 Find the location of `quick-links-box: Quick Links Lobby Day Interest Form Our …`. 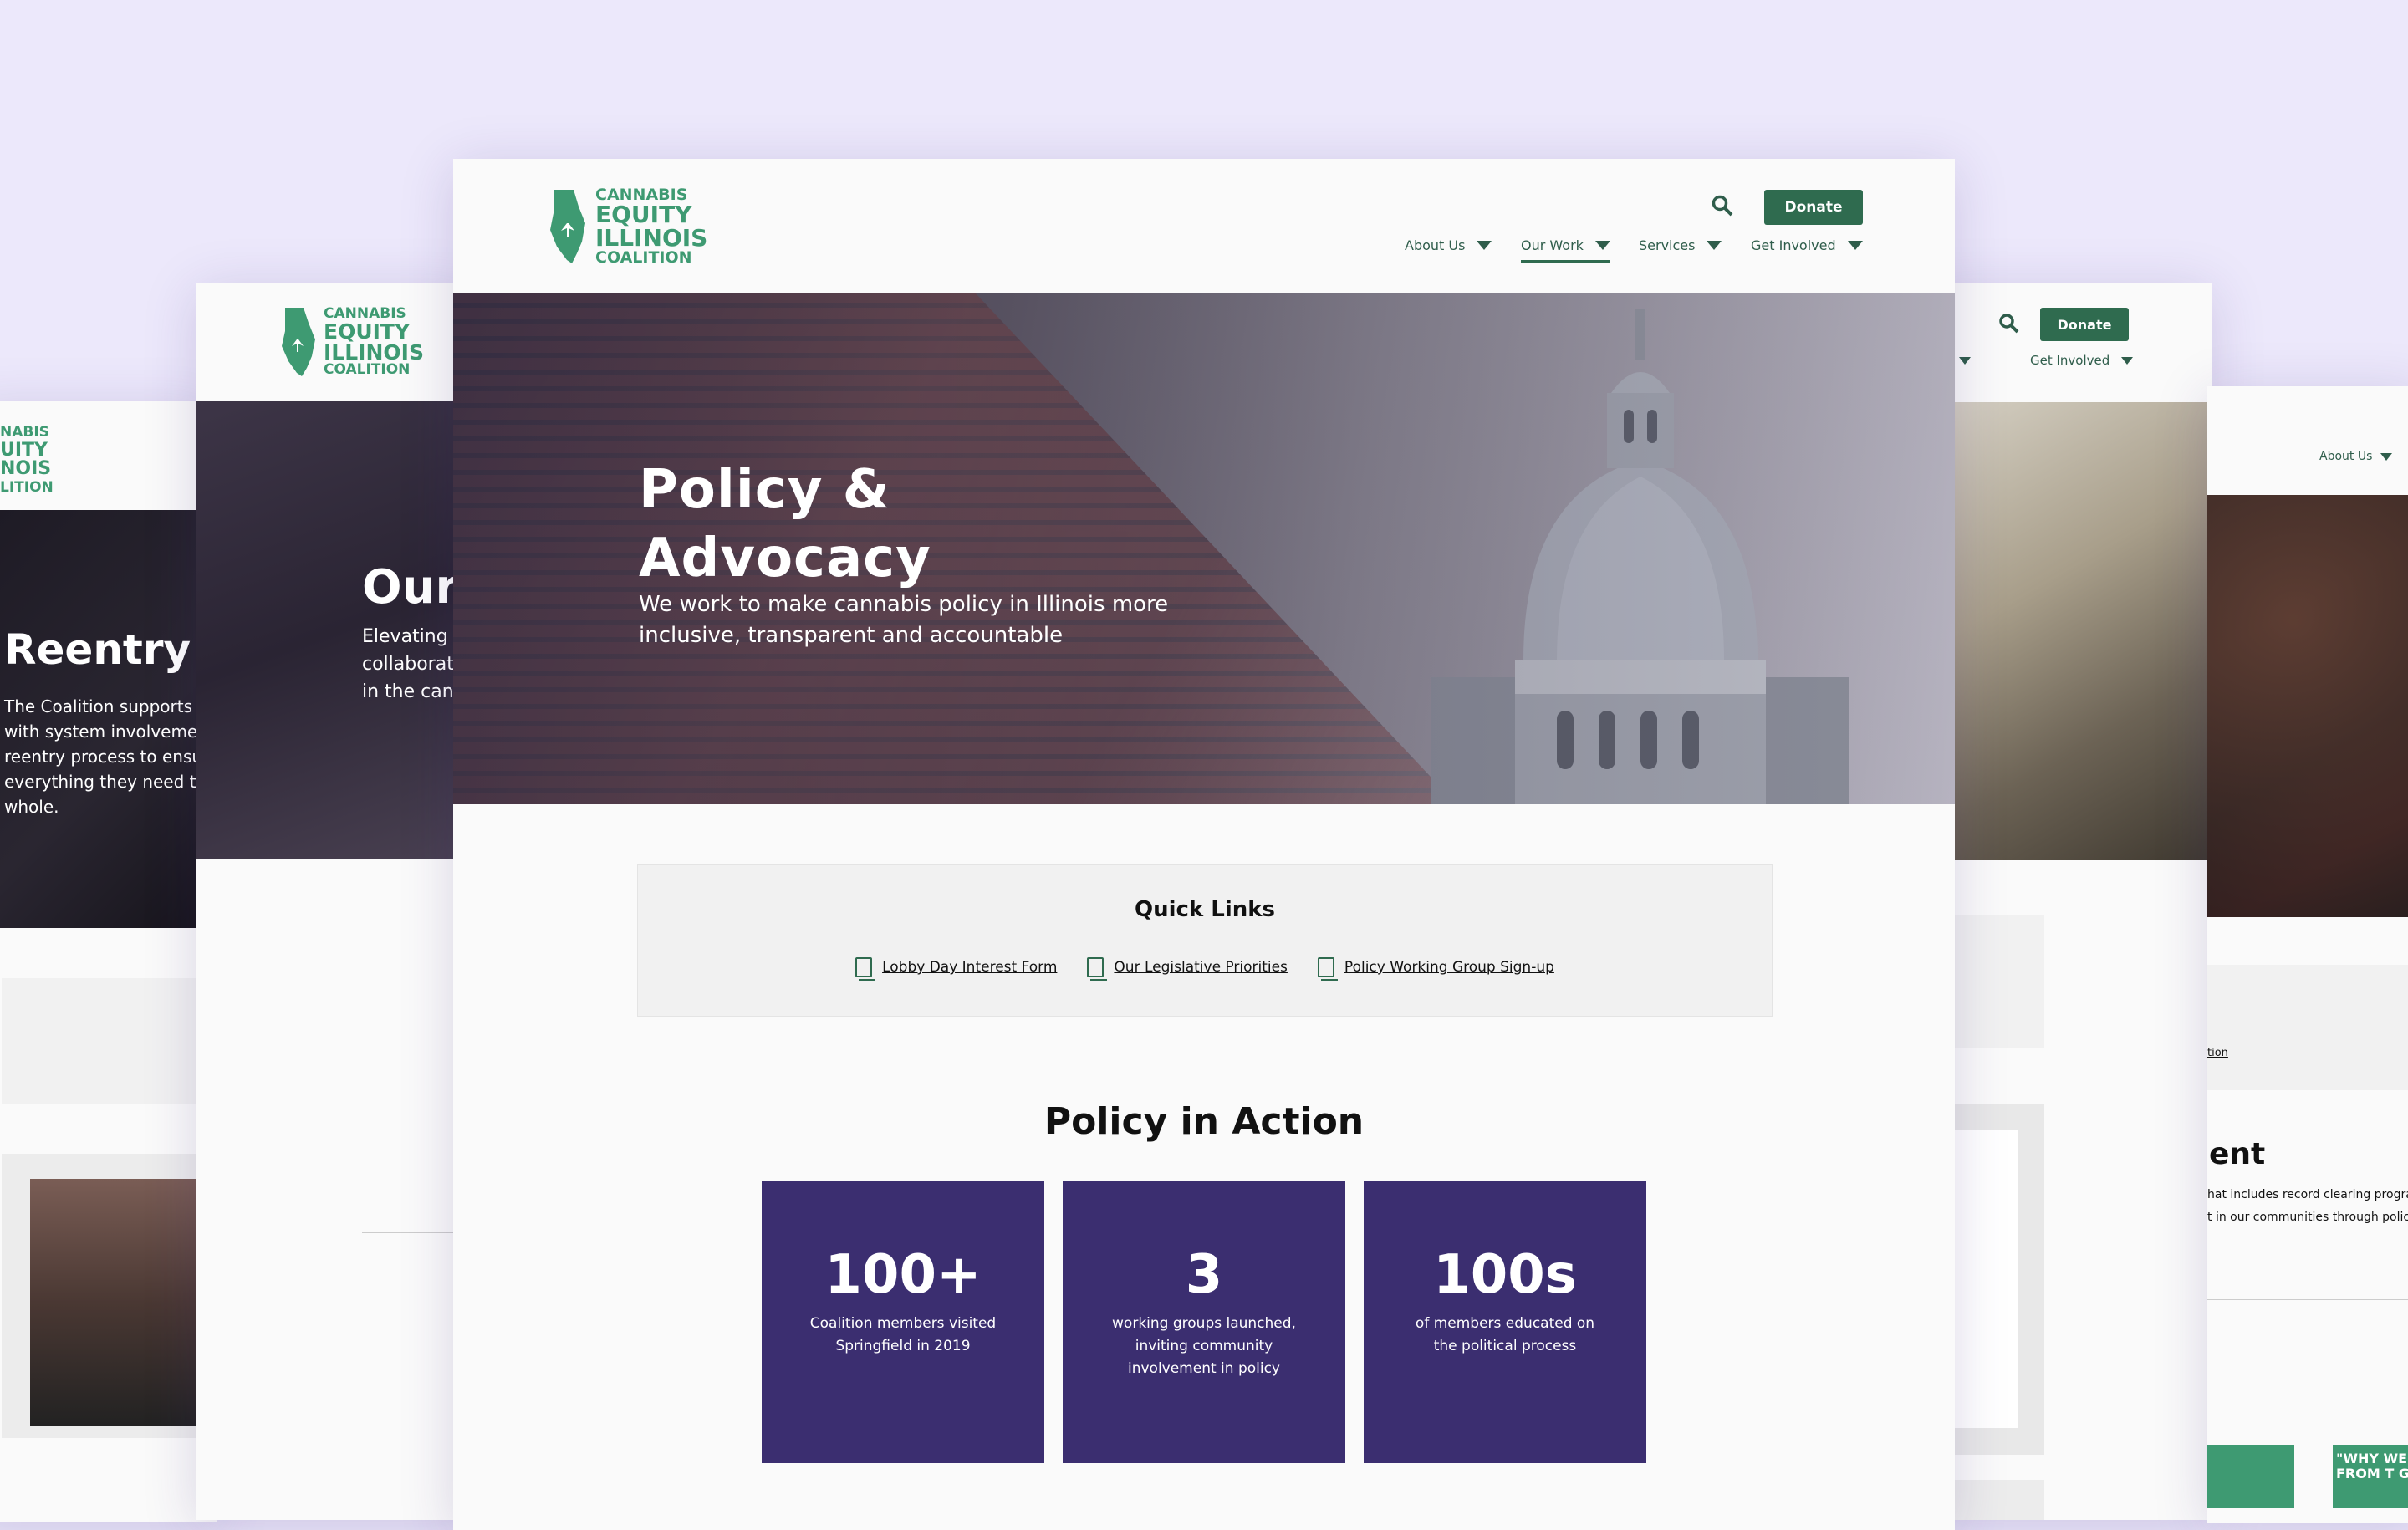

quick-links-box: Quick Links Lobby Day Interest Form Our … is located at coordinates (1205, 941).